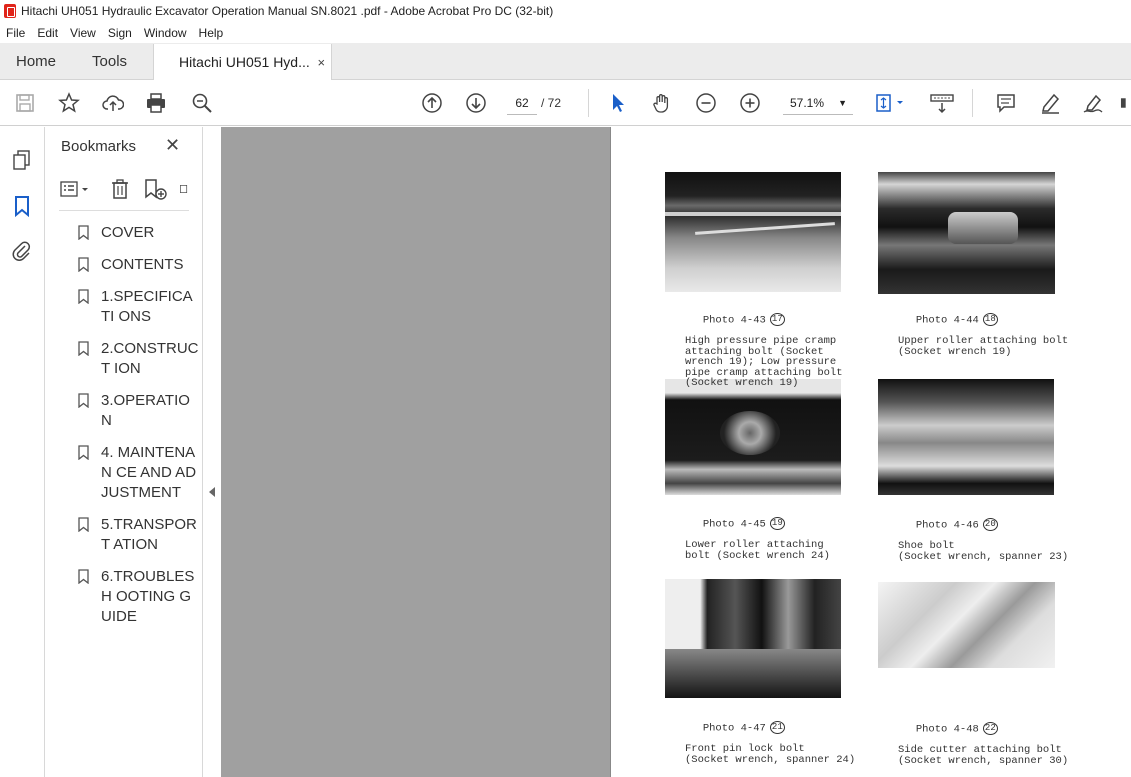  What do you see at coordinates (476, 103) in the screenshot?
I see `next-page-icon` at bounding box center [476, 103].